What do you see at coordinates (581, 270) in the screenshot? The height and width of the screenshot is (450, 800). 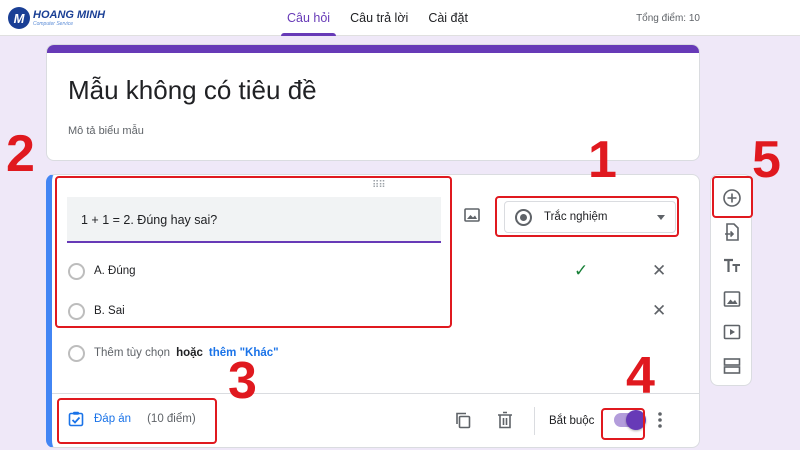 I see `correct-check-icon: ✓` at bounding box center [581, 270].